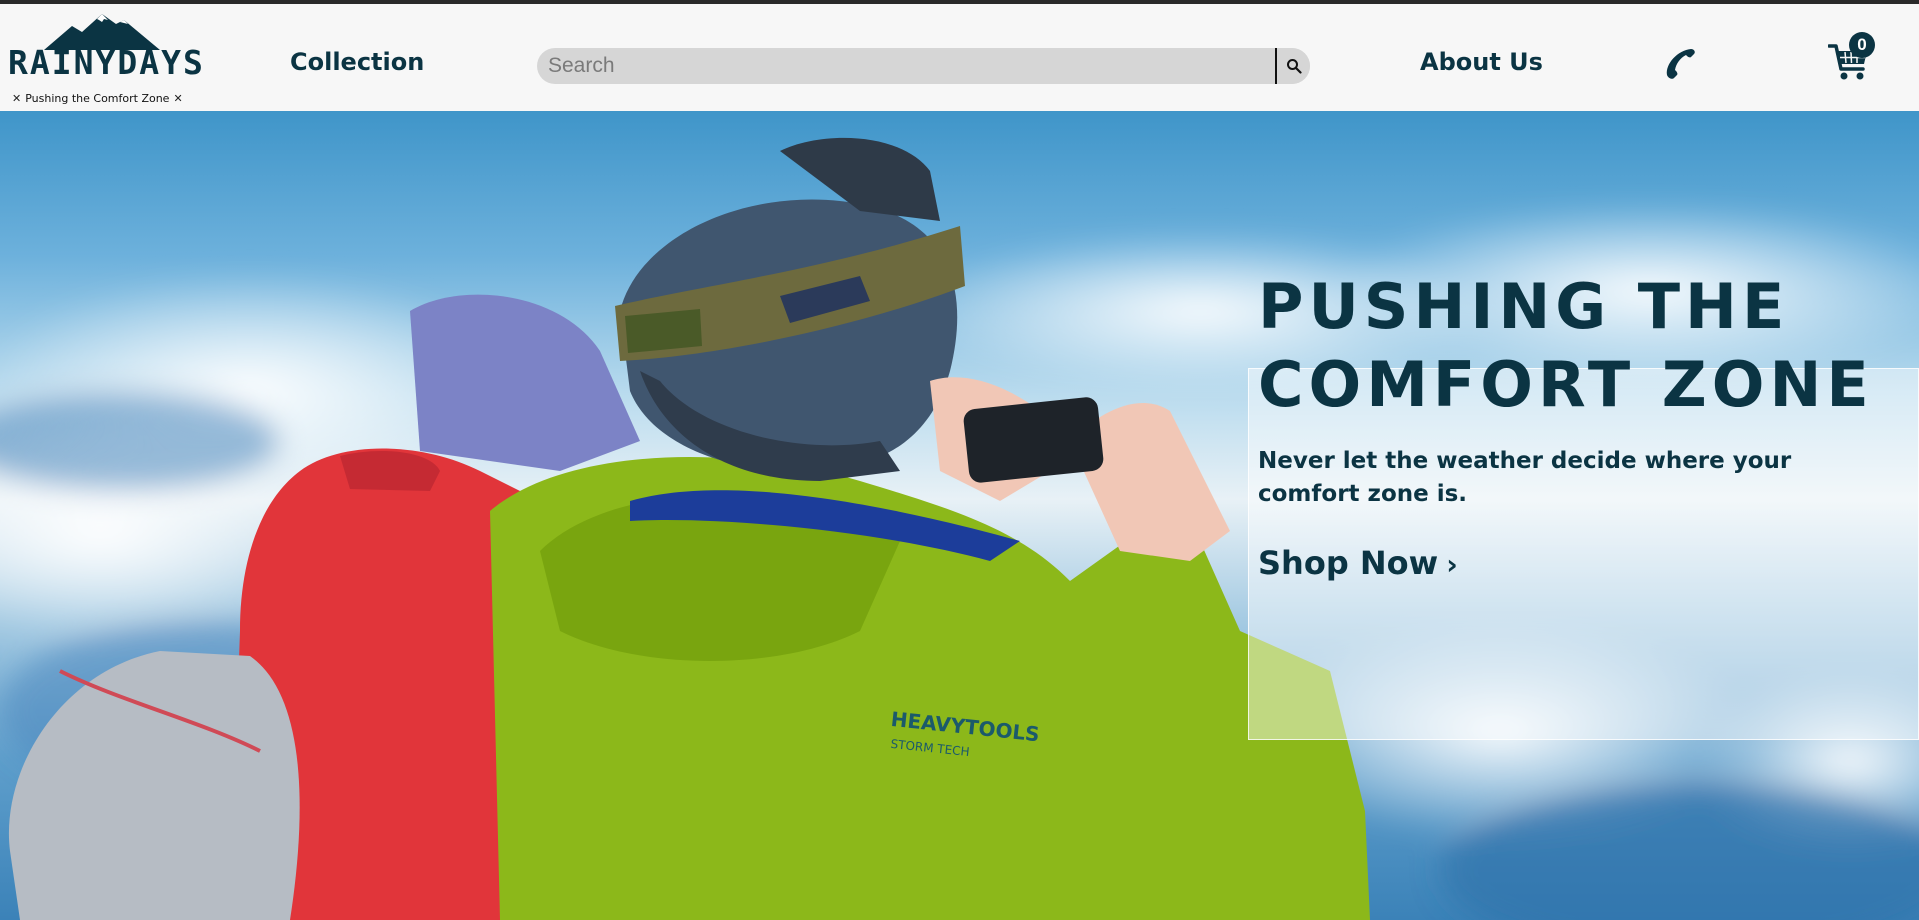 This screenshot has width=1919, height=920. Describe the element at coordinates (178, 98) in the screenshot. I see `tagline-mark-right: ✕` at that location.